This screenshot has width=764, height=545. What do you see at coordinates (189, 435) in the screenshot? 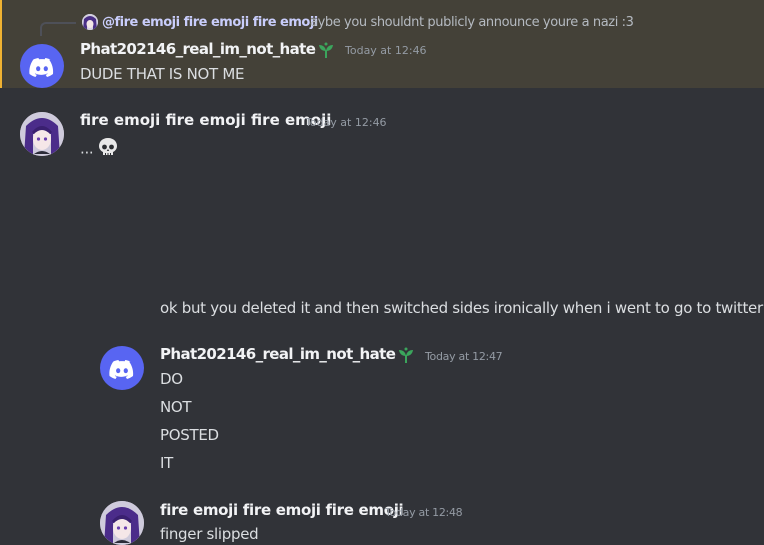
I see `message-text: POSTED` at bounding box center [189, 435].